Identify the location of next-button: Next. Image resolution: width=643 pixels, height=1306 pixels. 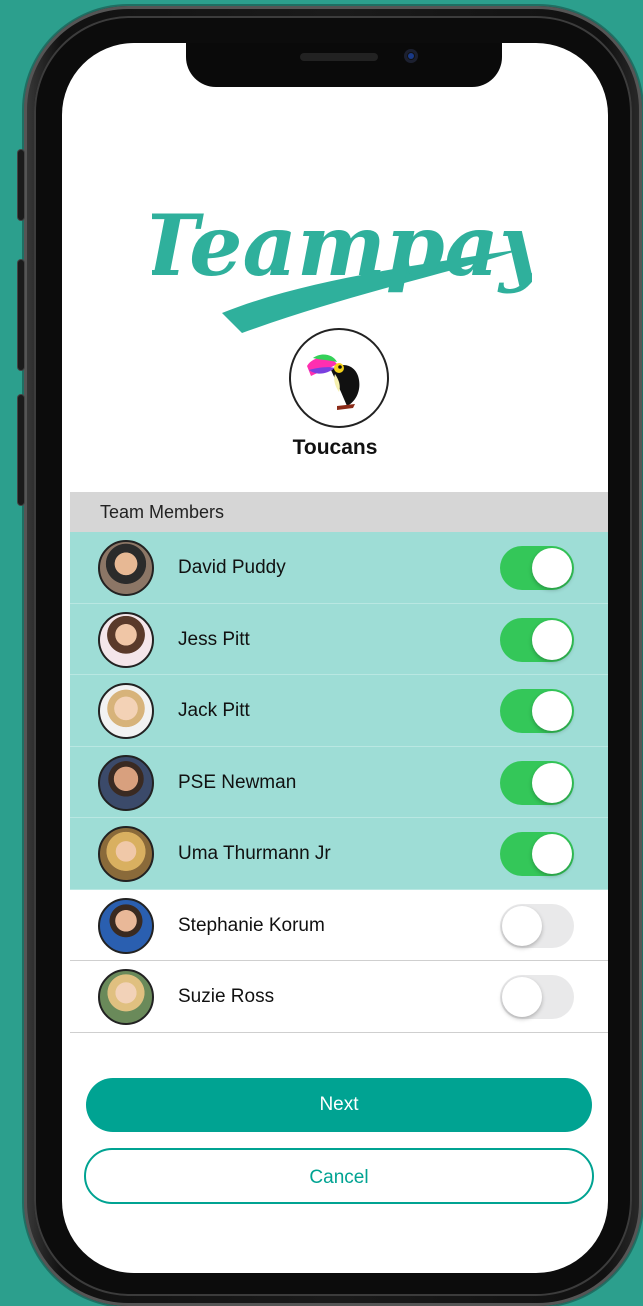
(339, 1105).